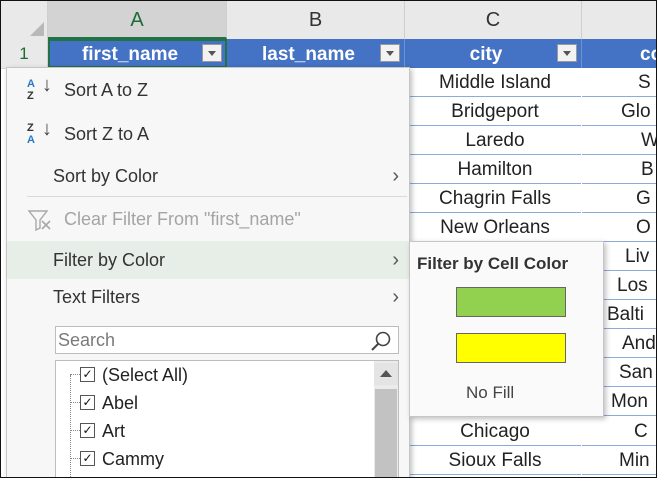 The image size is (657, 478). I want to click on filter-by-color-item: Filter by Color ›, so click(208, 260).